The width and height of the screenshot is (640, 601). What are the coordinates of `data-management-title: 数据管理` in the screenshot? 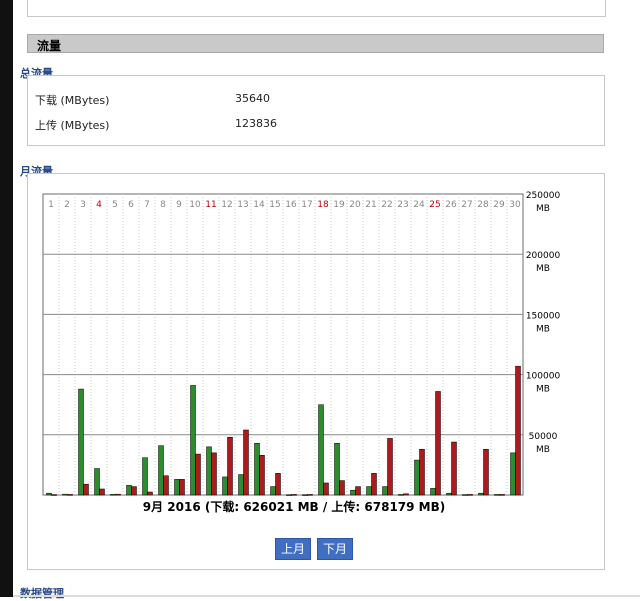 It's located at (42, 593).